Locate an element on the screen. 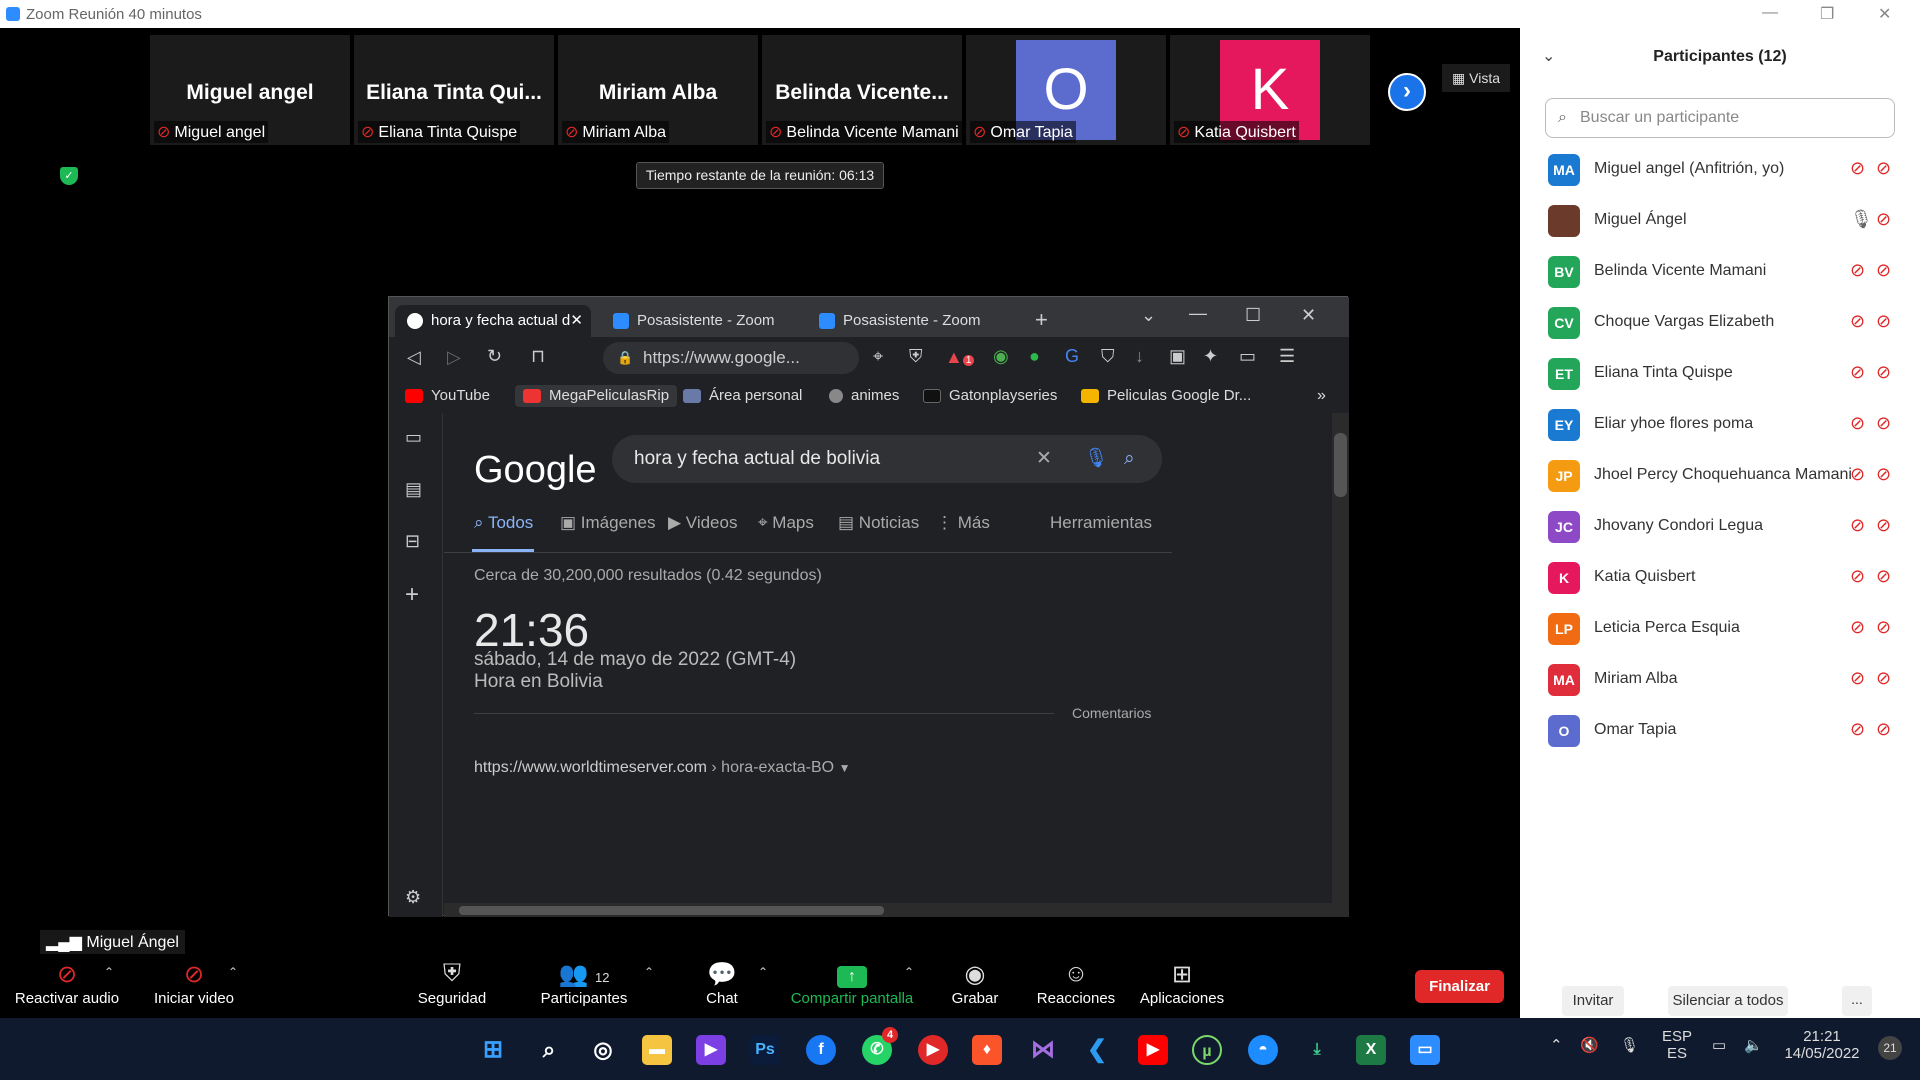 This screenshot has width=1920, height=1080. encryption-shield-icon: ✓ is located at coordinates (69, 176).